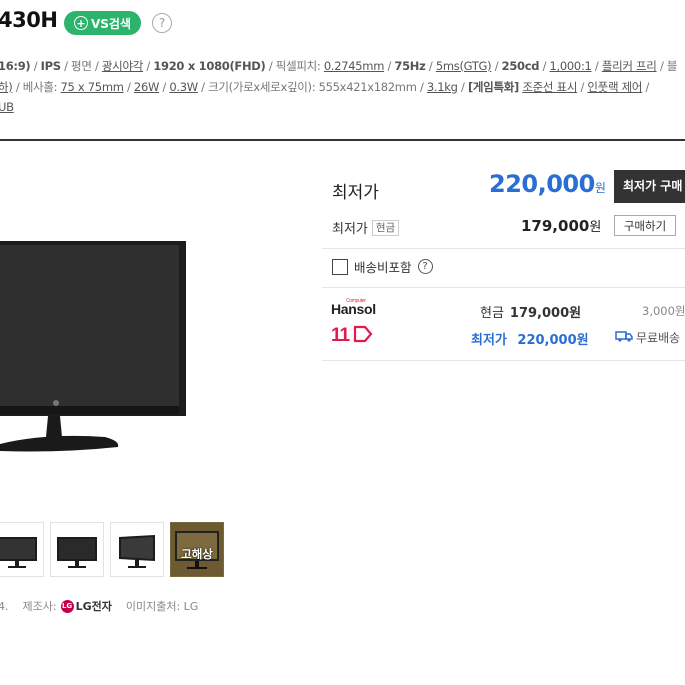 The width and height of the screenshot is (685, 685). I want to click on shipping-included-row: 배송비포함 ?, so click(382, 266).